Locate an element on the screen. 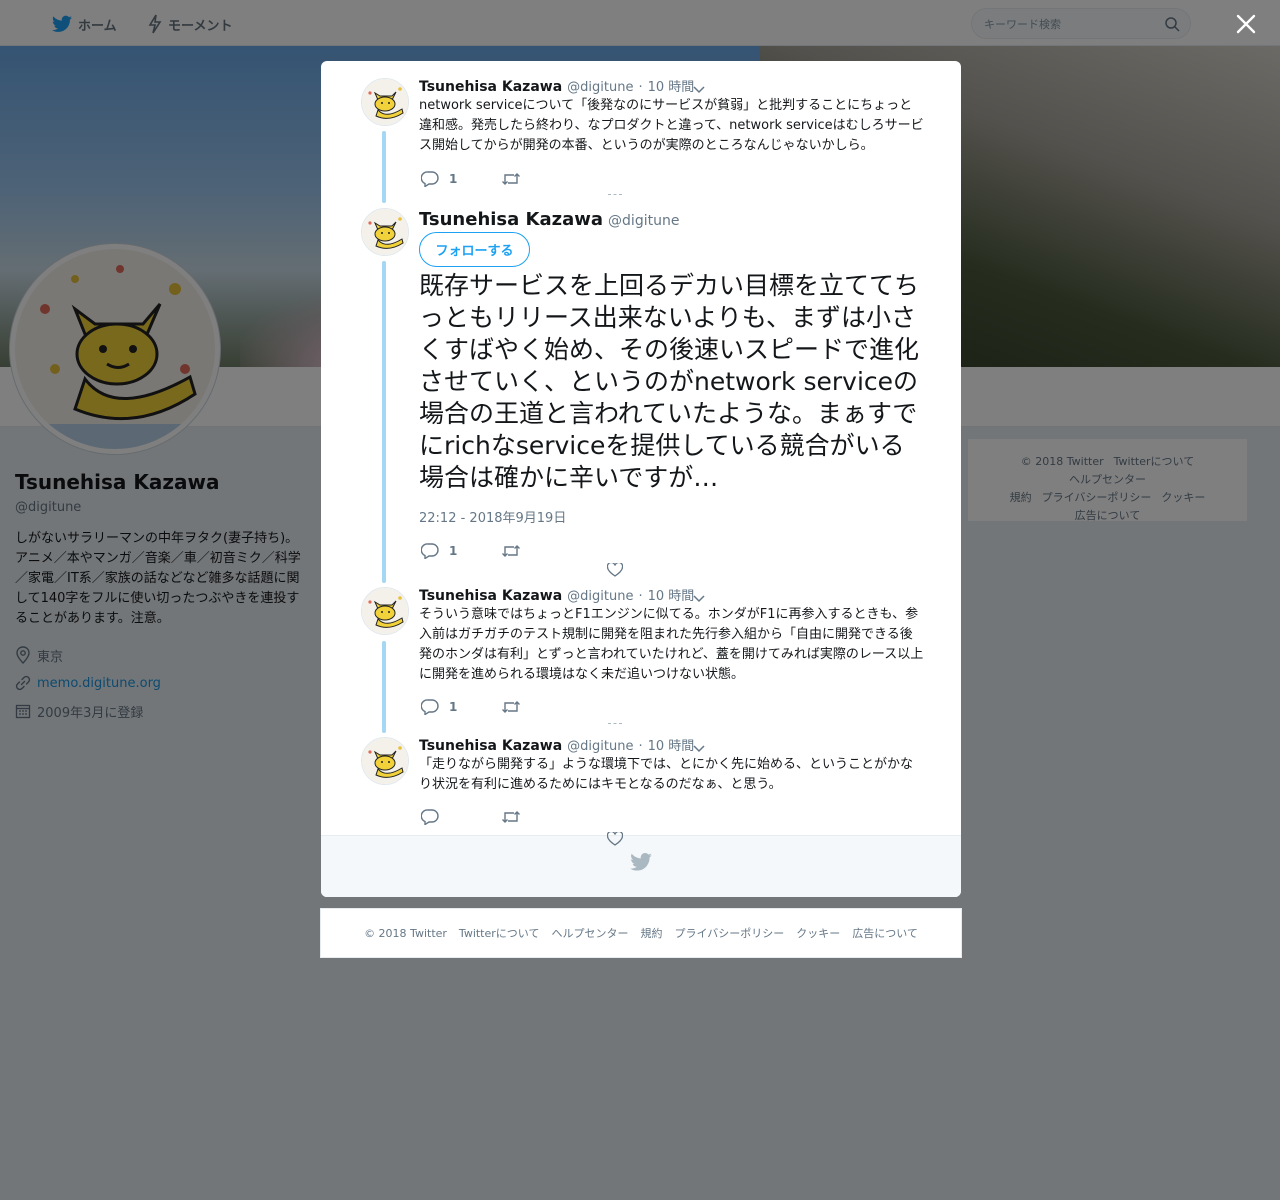 This screenshot has width=1280, height=1200. footer-privacy: プライバシーポリシー is located at coordinates (729, 933).